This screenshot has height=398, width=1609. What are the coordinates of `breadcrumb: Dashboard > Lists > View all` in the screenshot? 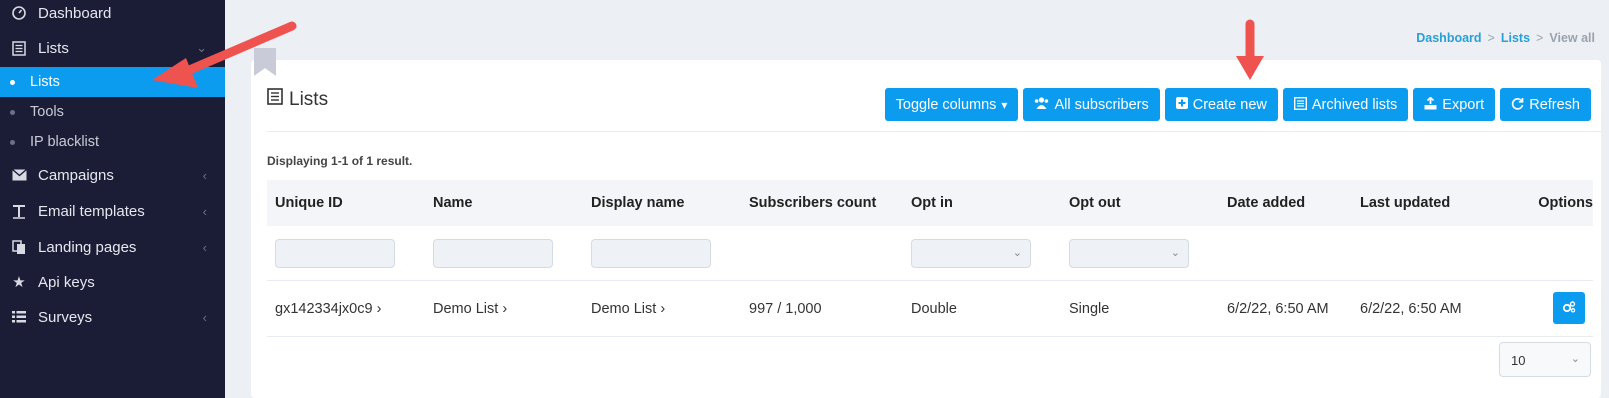 It's located at (1505, 38).